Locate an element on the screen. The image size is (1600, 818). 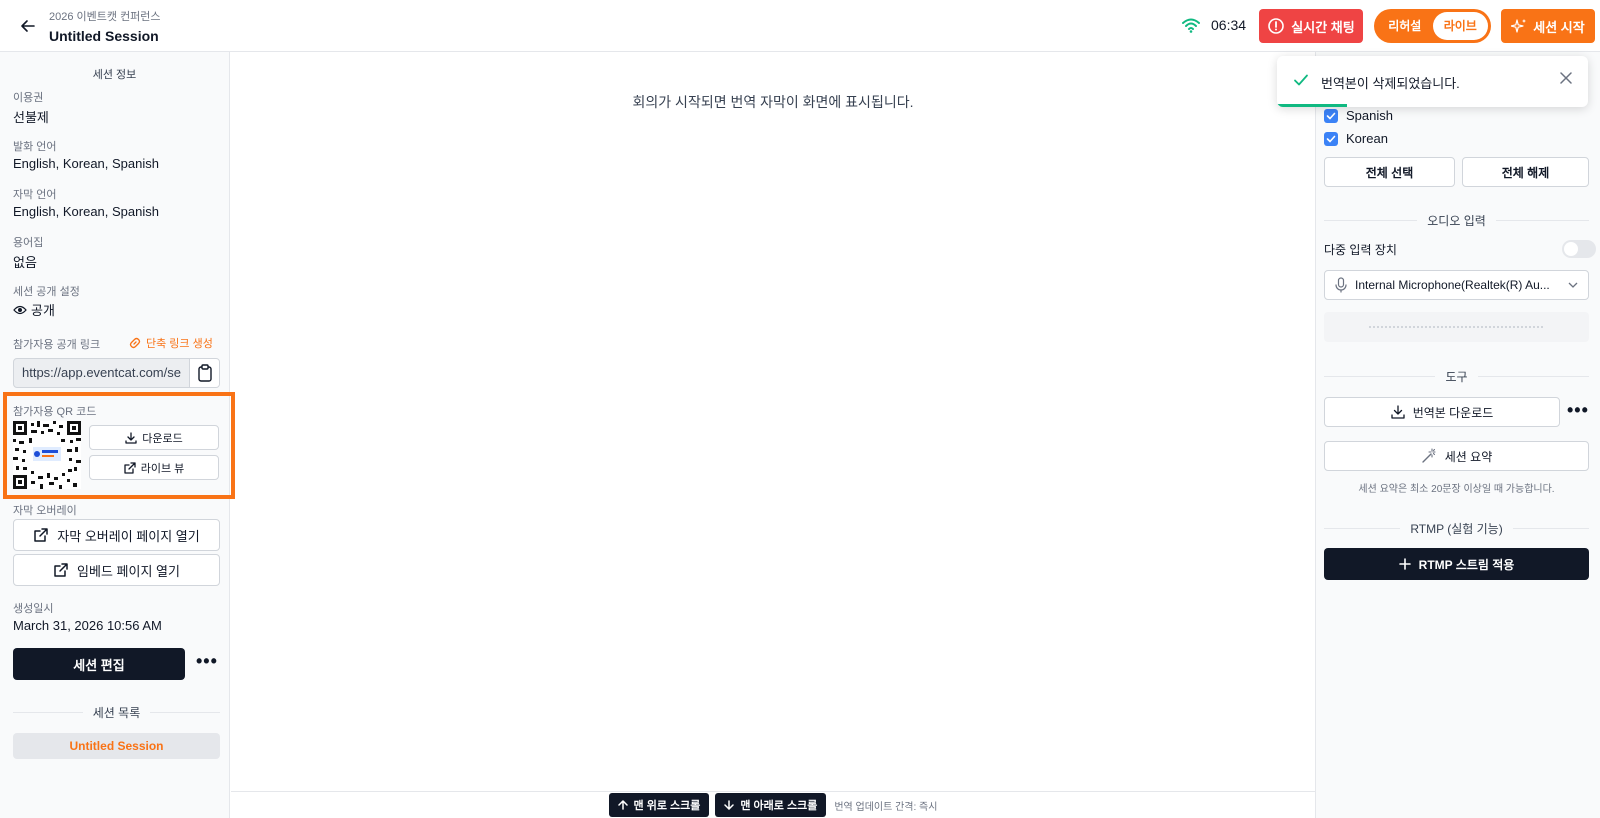
rtmp-apply-button: RTMP 스트림 적용 is located at coordinates (1456, 564).